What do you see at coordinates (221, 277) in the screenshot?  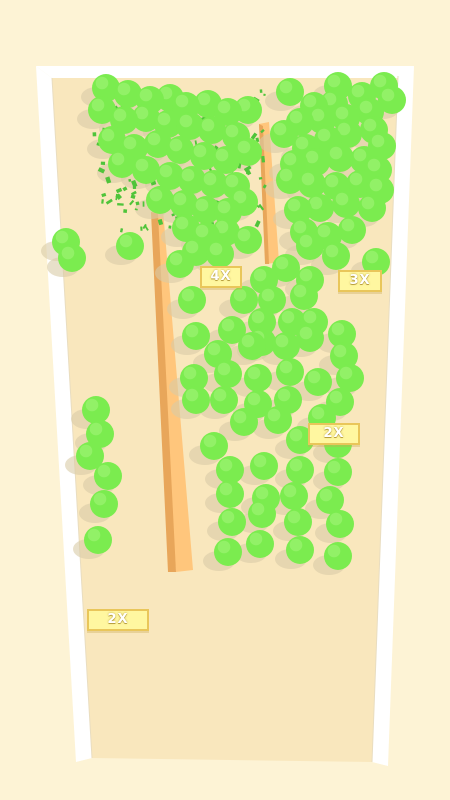 I see `multiplier-gate-4x: 4X` at bounding box center [221, 277].